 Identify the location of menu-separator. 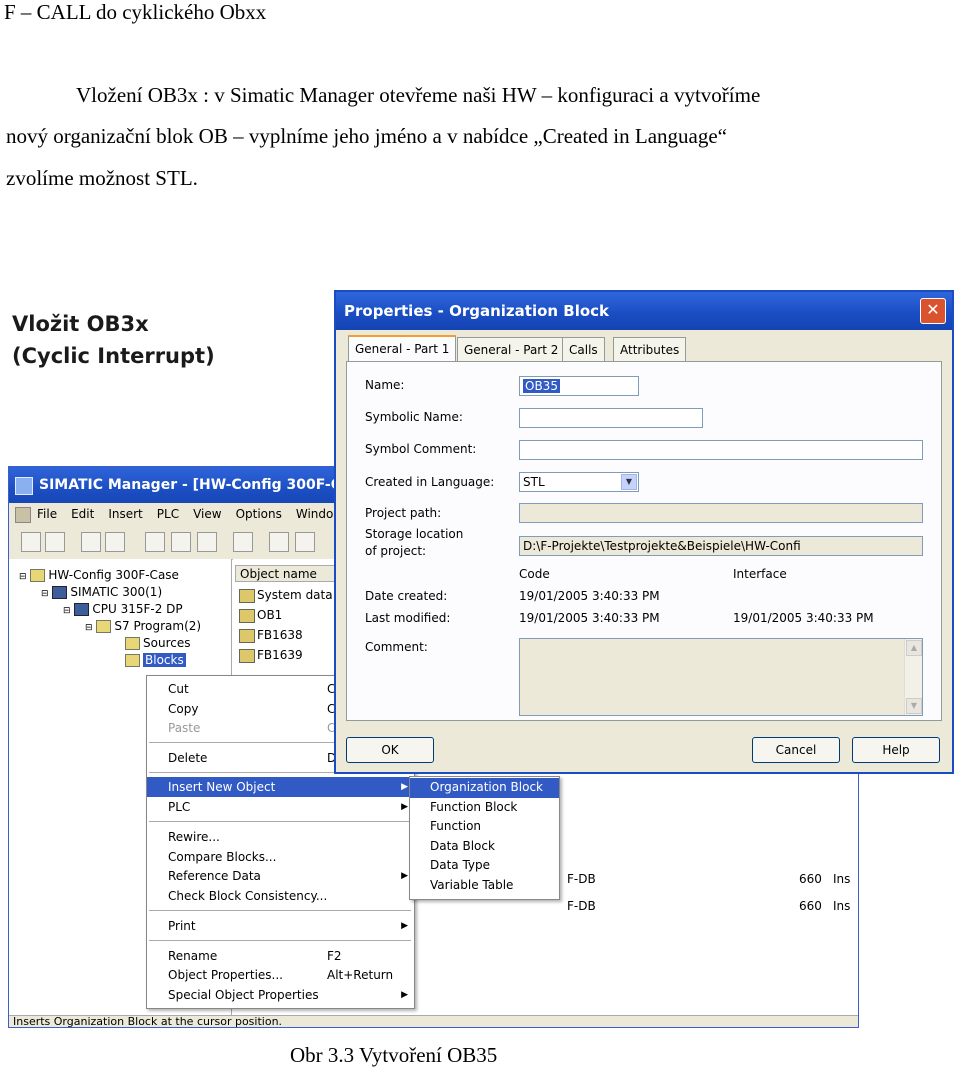
(280, 940).